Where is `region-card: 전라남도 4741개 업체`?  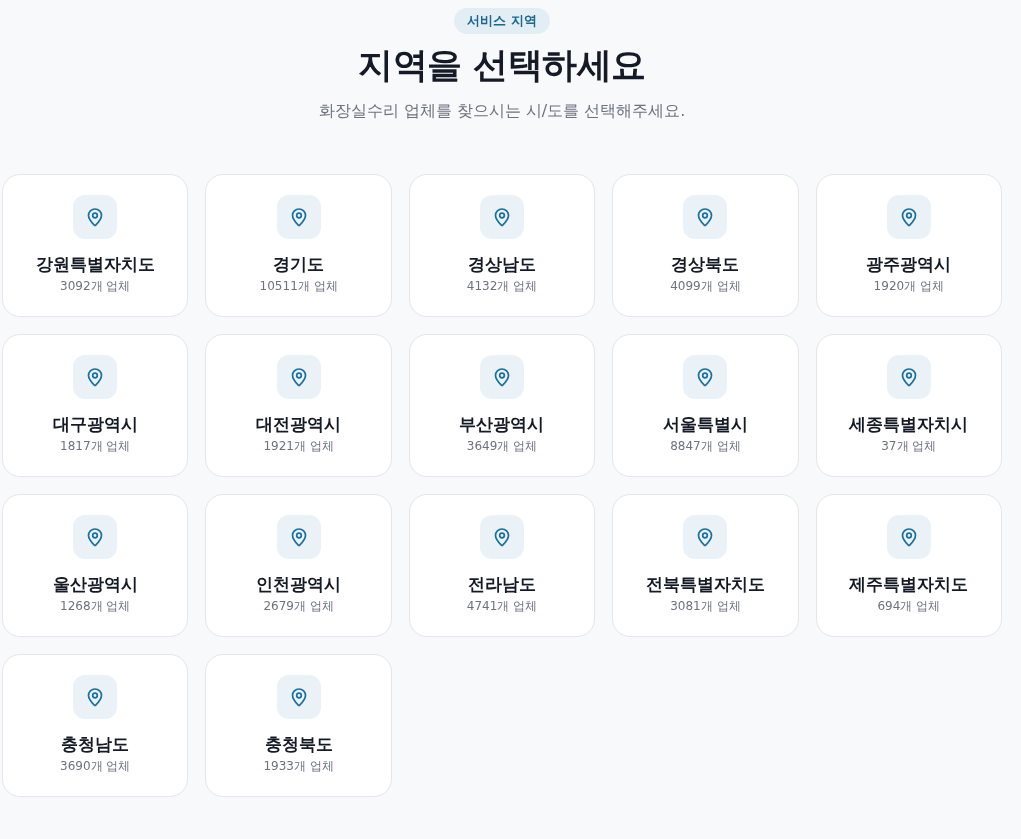
region-card: 전라남도 4741개 업체 is located at coordinates (502, 565).